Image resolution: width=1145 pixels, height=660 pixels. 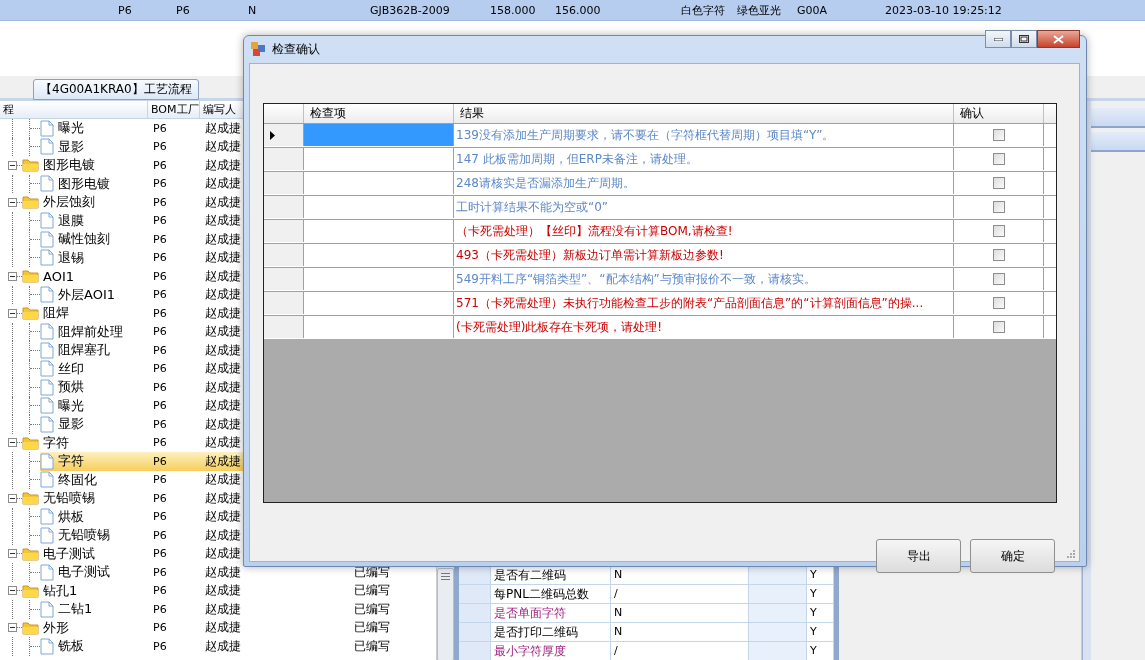 I want to click on tree-row: 阻焊塞孔 P6 赵成捷, so click(x=218, y=350).